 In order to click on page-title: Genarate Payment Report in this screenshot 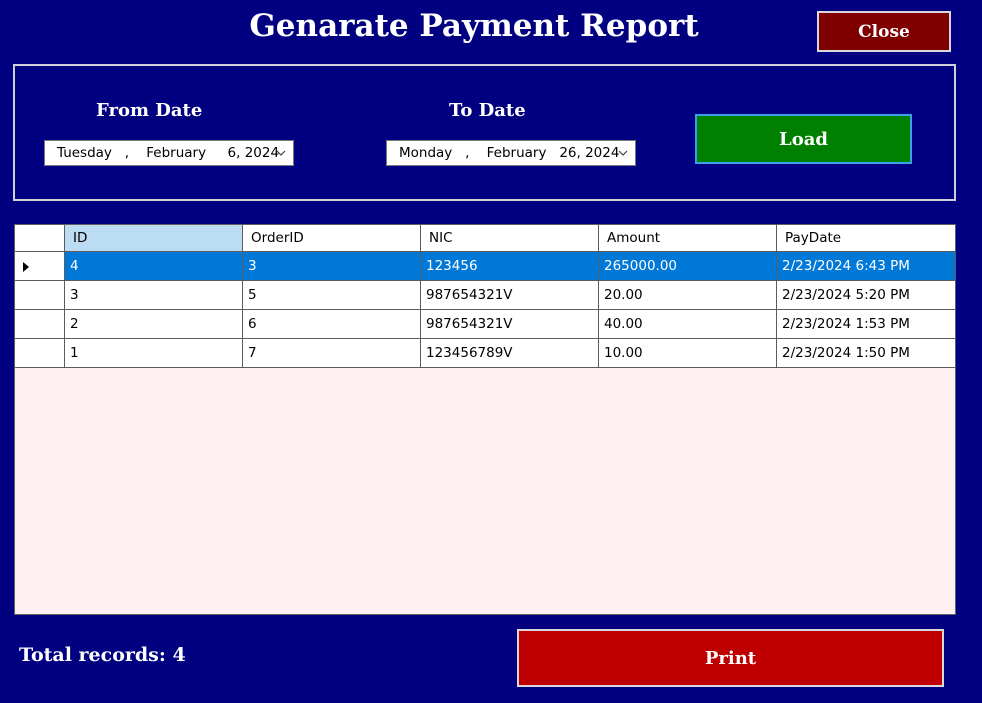, I will do `click(474, 26)`.